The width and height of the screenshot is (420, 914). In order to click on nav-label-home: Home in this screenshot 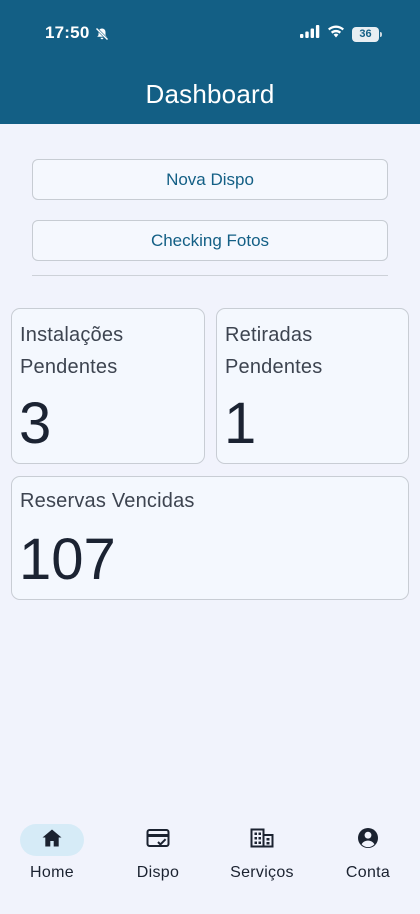, I will do `click(52, 872)`.